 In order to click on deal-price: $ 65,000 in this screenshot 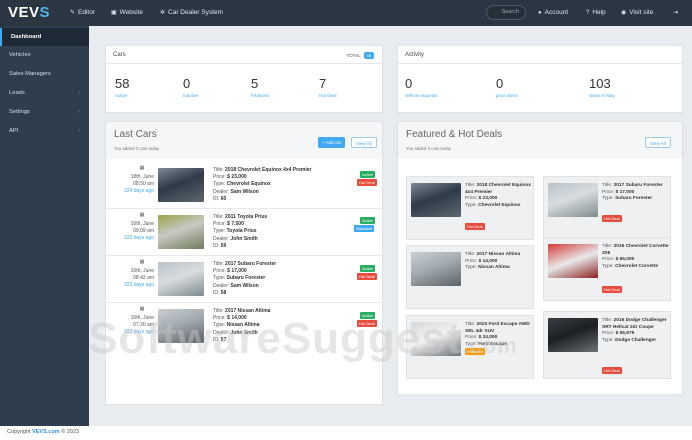, I will do `click(625, 259)`.